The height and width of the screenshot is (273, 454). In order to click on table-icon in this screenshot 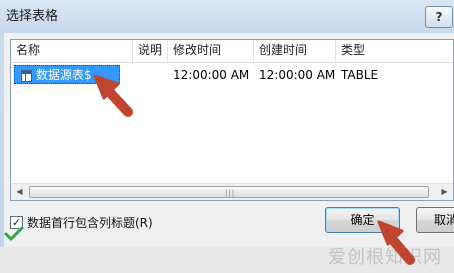, I will do `click(26, 76)`.